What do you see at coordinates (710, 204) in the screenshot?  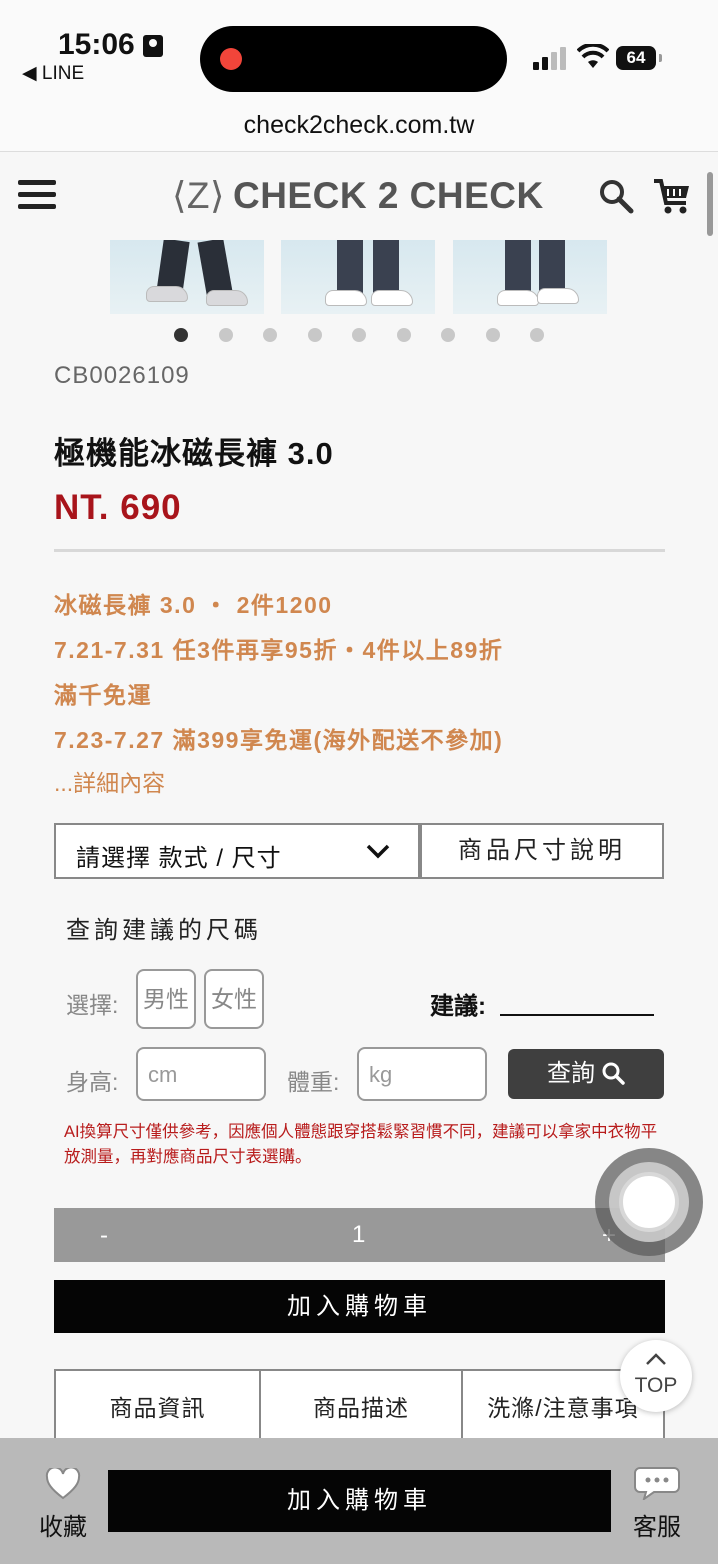 I see `page-scrollbar` at bounding box center [710, 204].